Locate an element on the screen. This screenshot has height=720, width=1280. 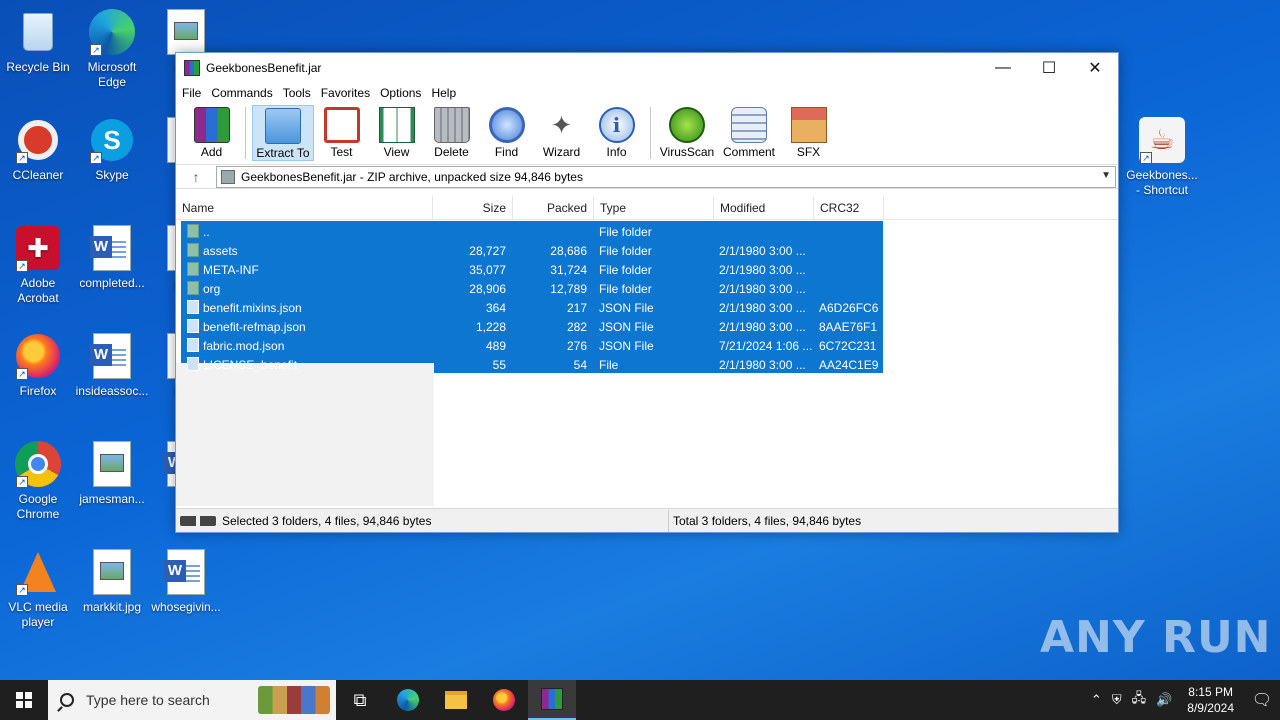
file-name: benefit.mixins.json is located at coordinates (252, 308).